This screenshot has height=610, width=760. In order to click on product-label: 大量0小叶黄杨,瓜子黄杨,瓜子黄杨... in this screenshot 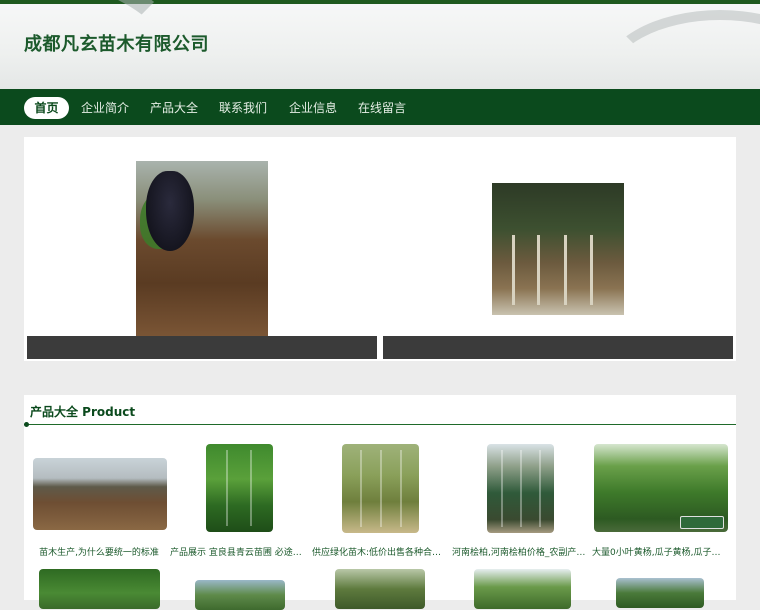, I will do `click(660, 551)`.